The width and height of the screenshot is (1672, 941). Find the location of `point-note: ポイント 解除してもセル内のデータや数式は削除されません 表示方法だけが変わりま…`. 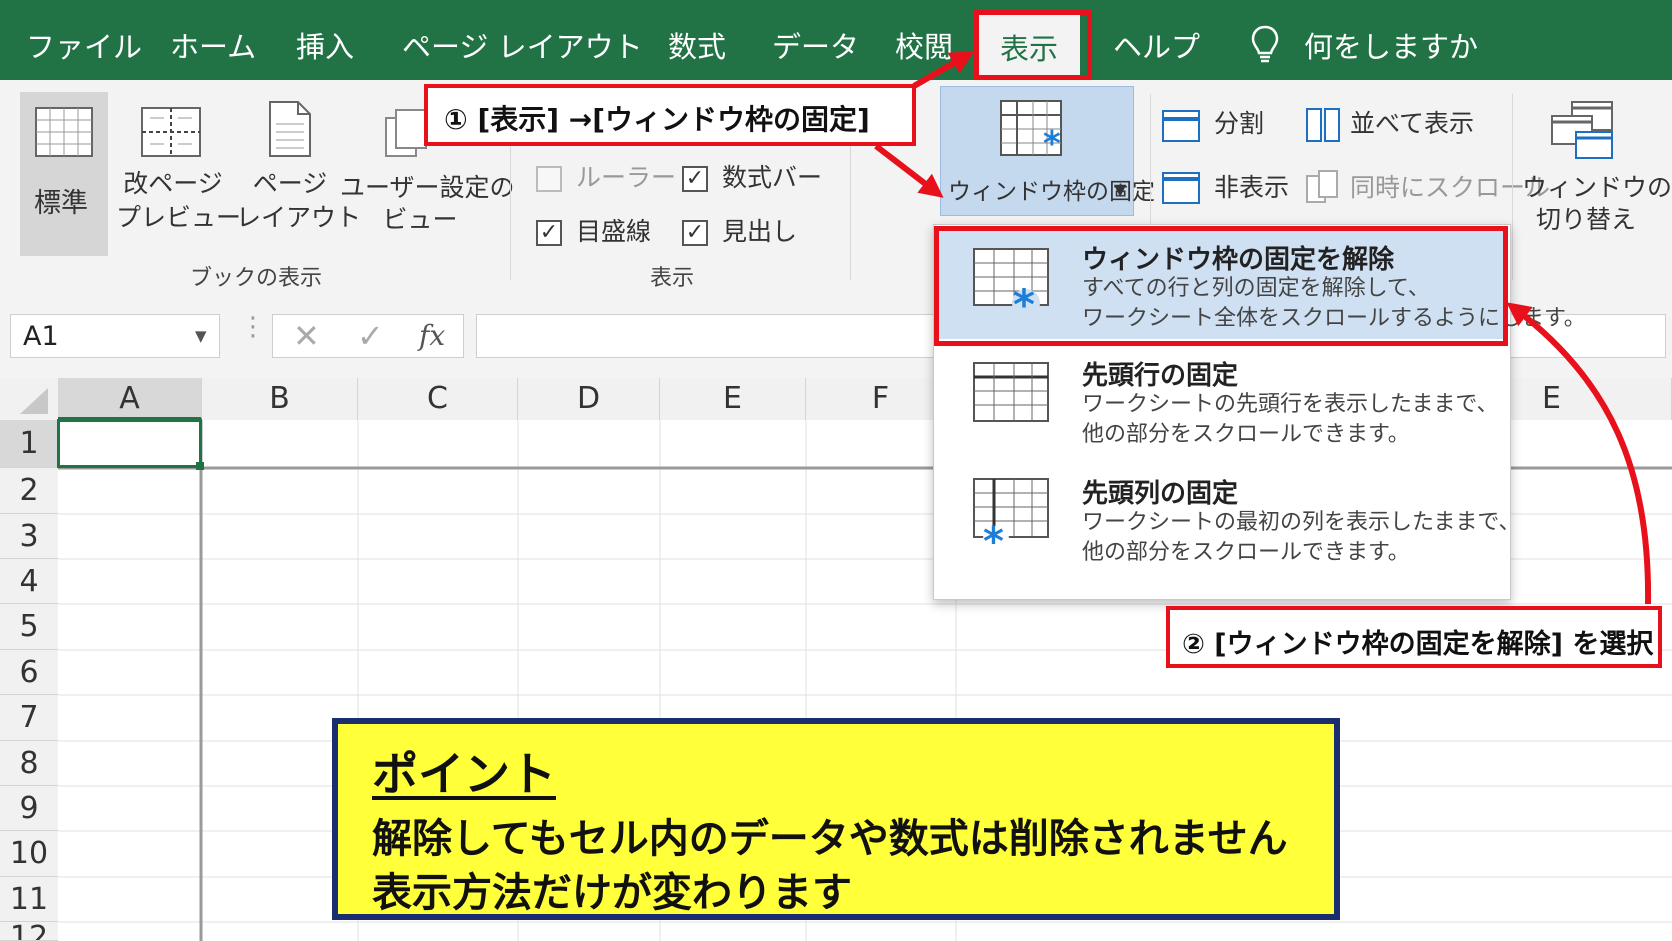

point-note: ポイント 解除してもセル内のデータや数式は削除されません 表示方法だけが変わりま… is located at coordinates (836, 819).